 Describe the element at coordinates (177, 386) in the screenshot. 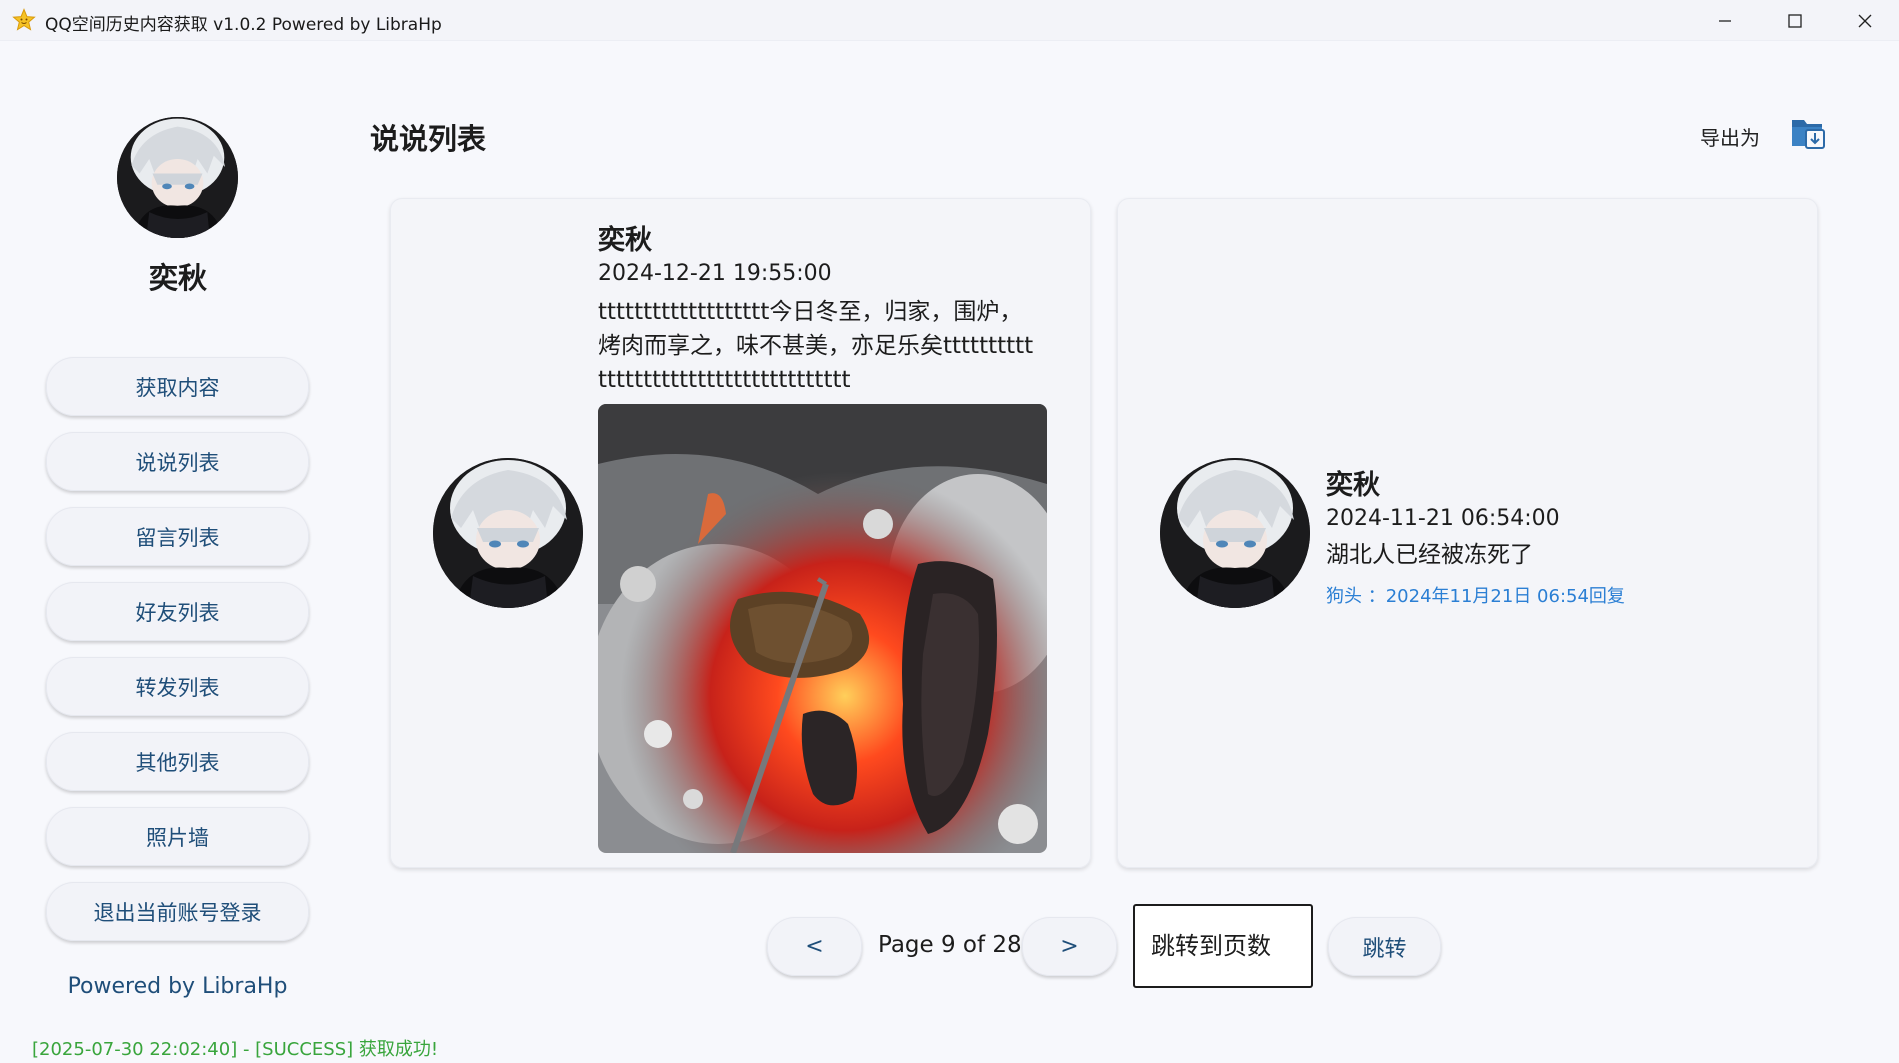

I see `sidebar-item-fetch-content: 获取内容` at that location.